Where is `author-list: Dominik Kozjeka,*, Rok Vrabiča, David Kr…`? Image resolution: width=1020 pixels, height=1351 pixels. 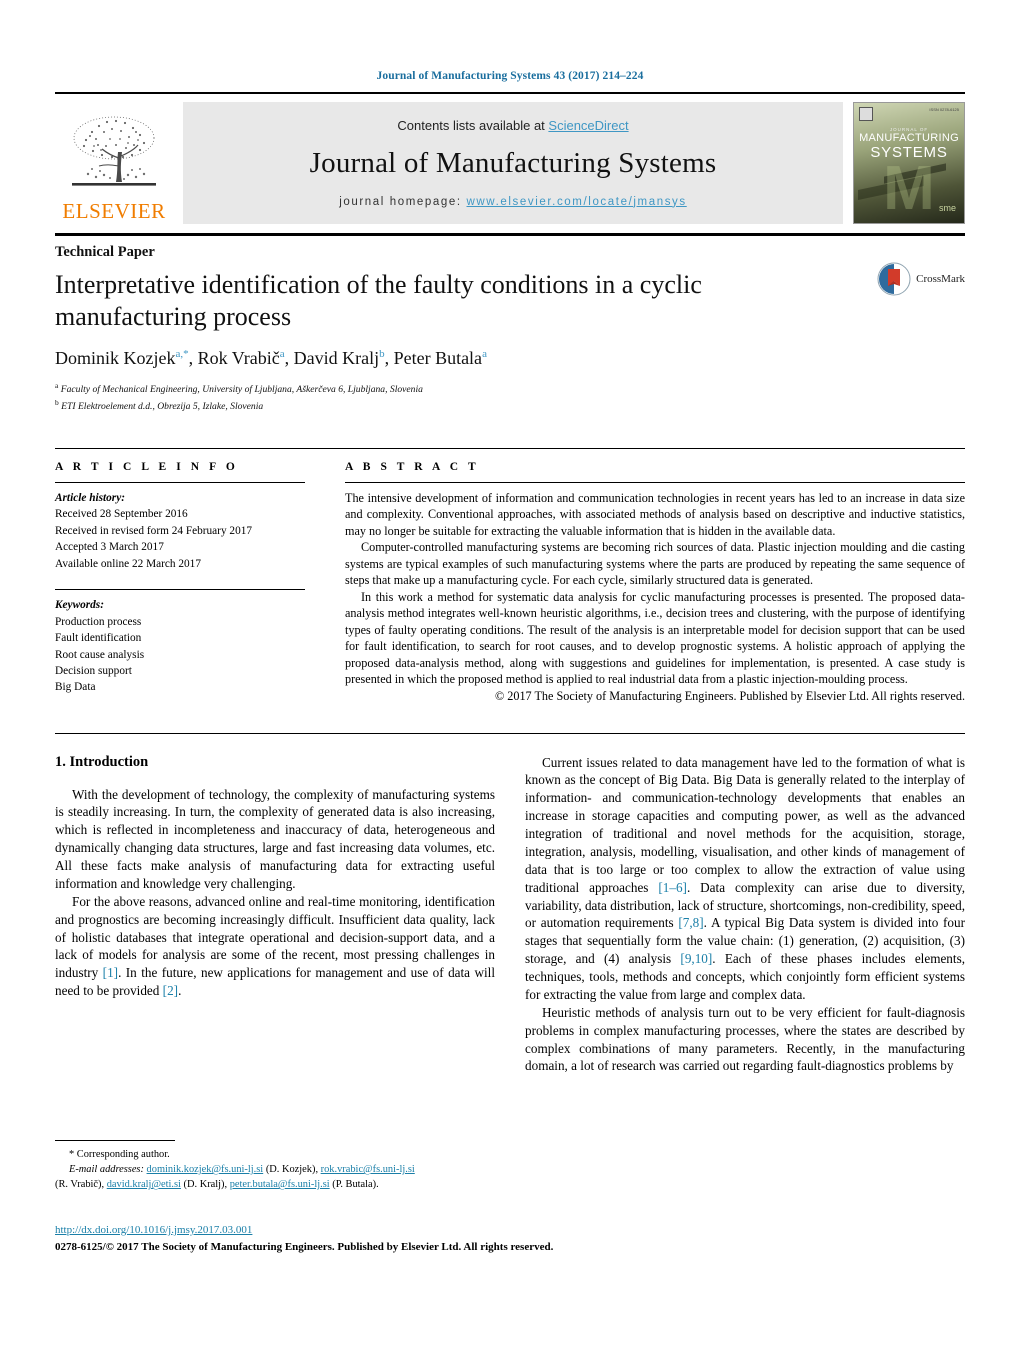
author-list: Dominik Kozjeka,*, Rok Vrabiča, David Kr… is located at coordinates (271, 358).